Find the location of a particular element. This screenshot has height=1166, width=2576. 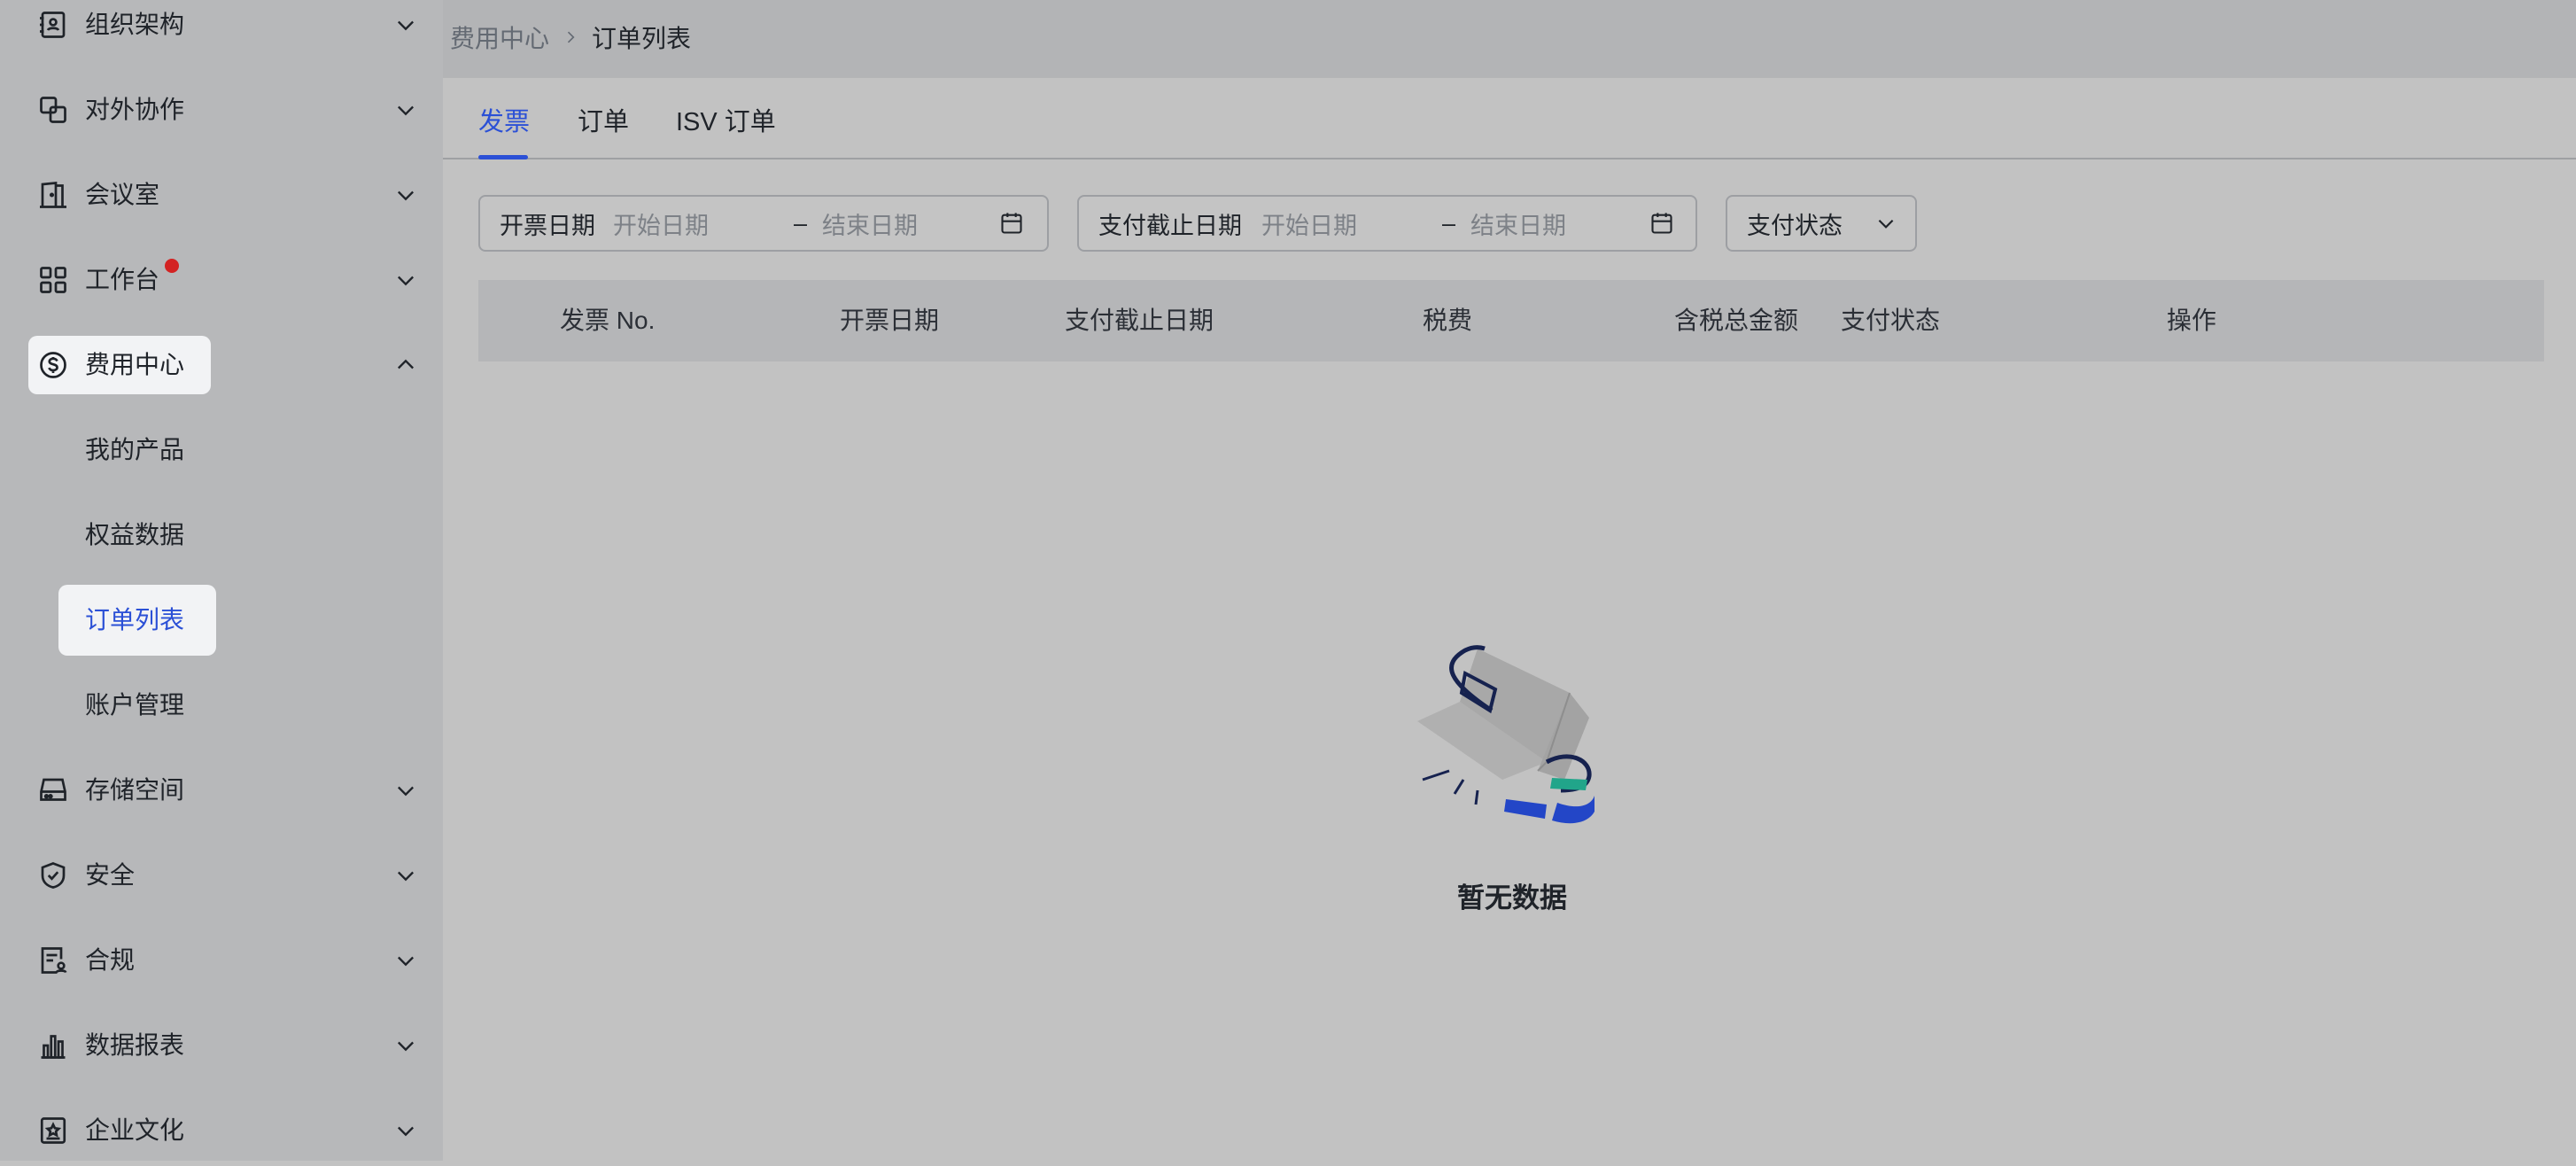

external-collab-icon is located at coordinates (53, 110).